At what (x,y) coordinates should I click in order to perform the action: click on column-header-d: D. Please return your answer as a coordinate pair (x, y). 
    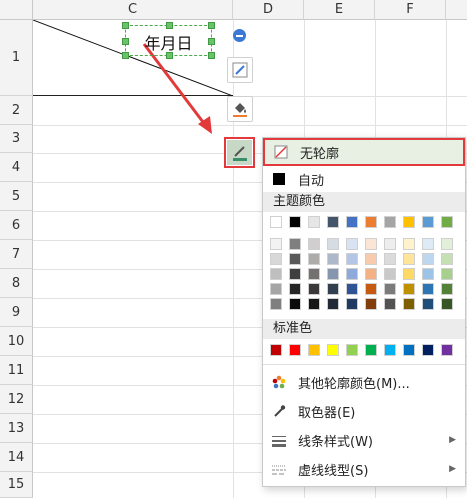
    Looking at the image, I should click on (268, 10).